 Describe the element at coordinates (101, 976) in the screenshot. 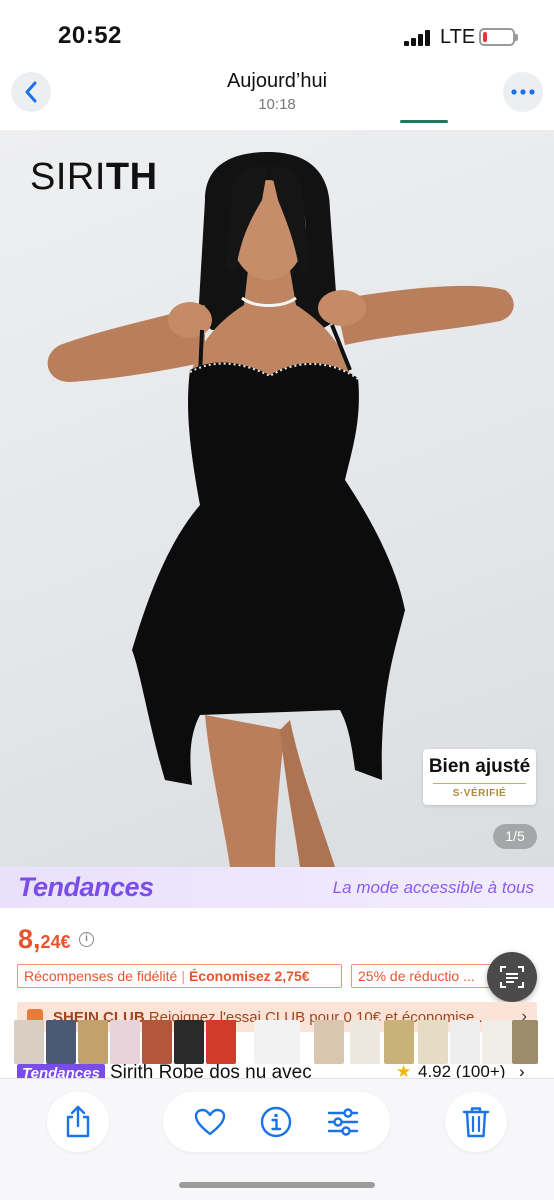

I see `loyalty-label: Récompenses de fidélité` at that location.